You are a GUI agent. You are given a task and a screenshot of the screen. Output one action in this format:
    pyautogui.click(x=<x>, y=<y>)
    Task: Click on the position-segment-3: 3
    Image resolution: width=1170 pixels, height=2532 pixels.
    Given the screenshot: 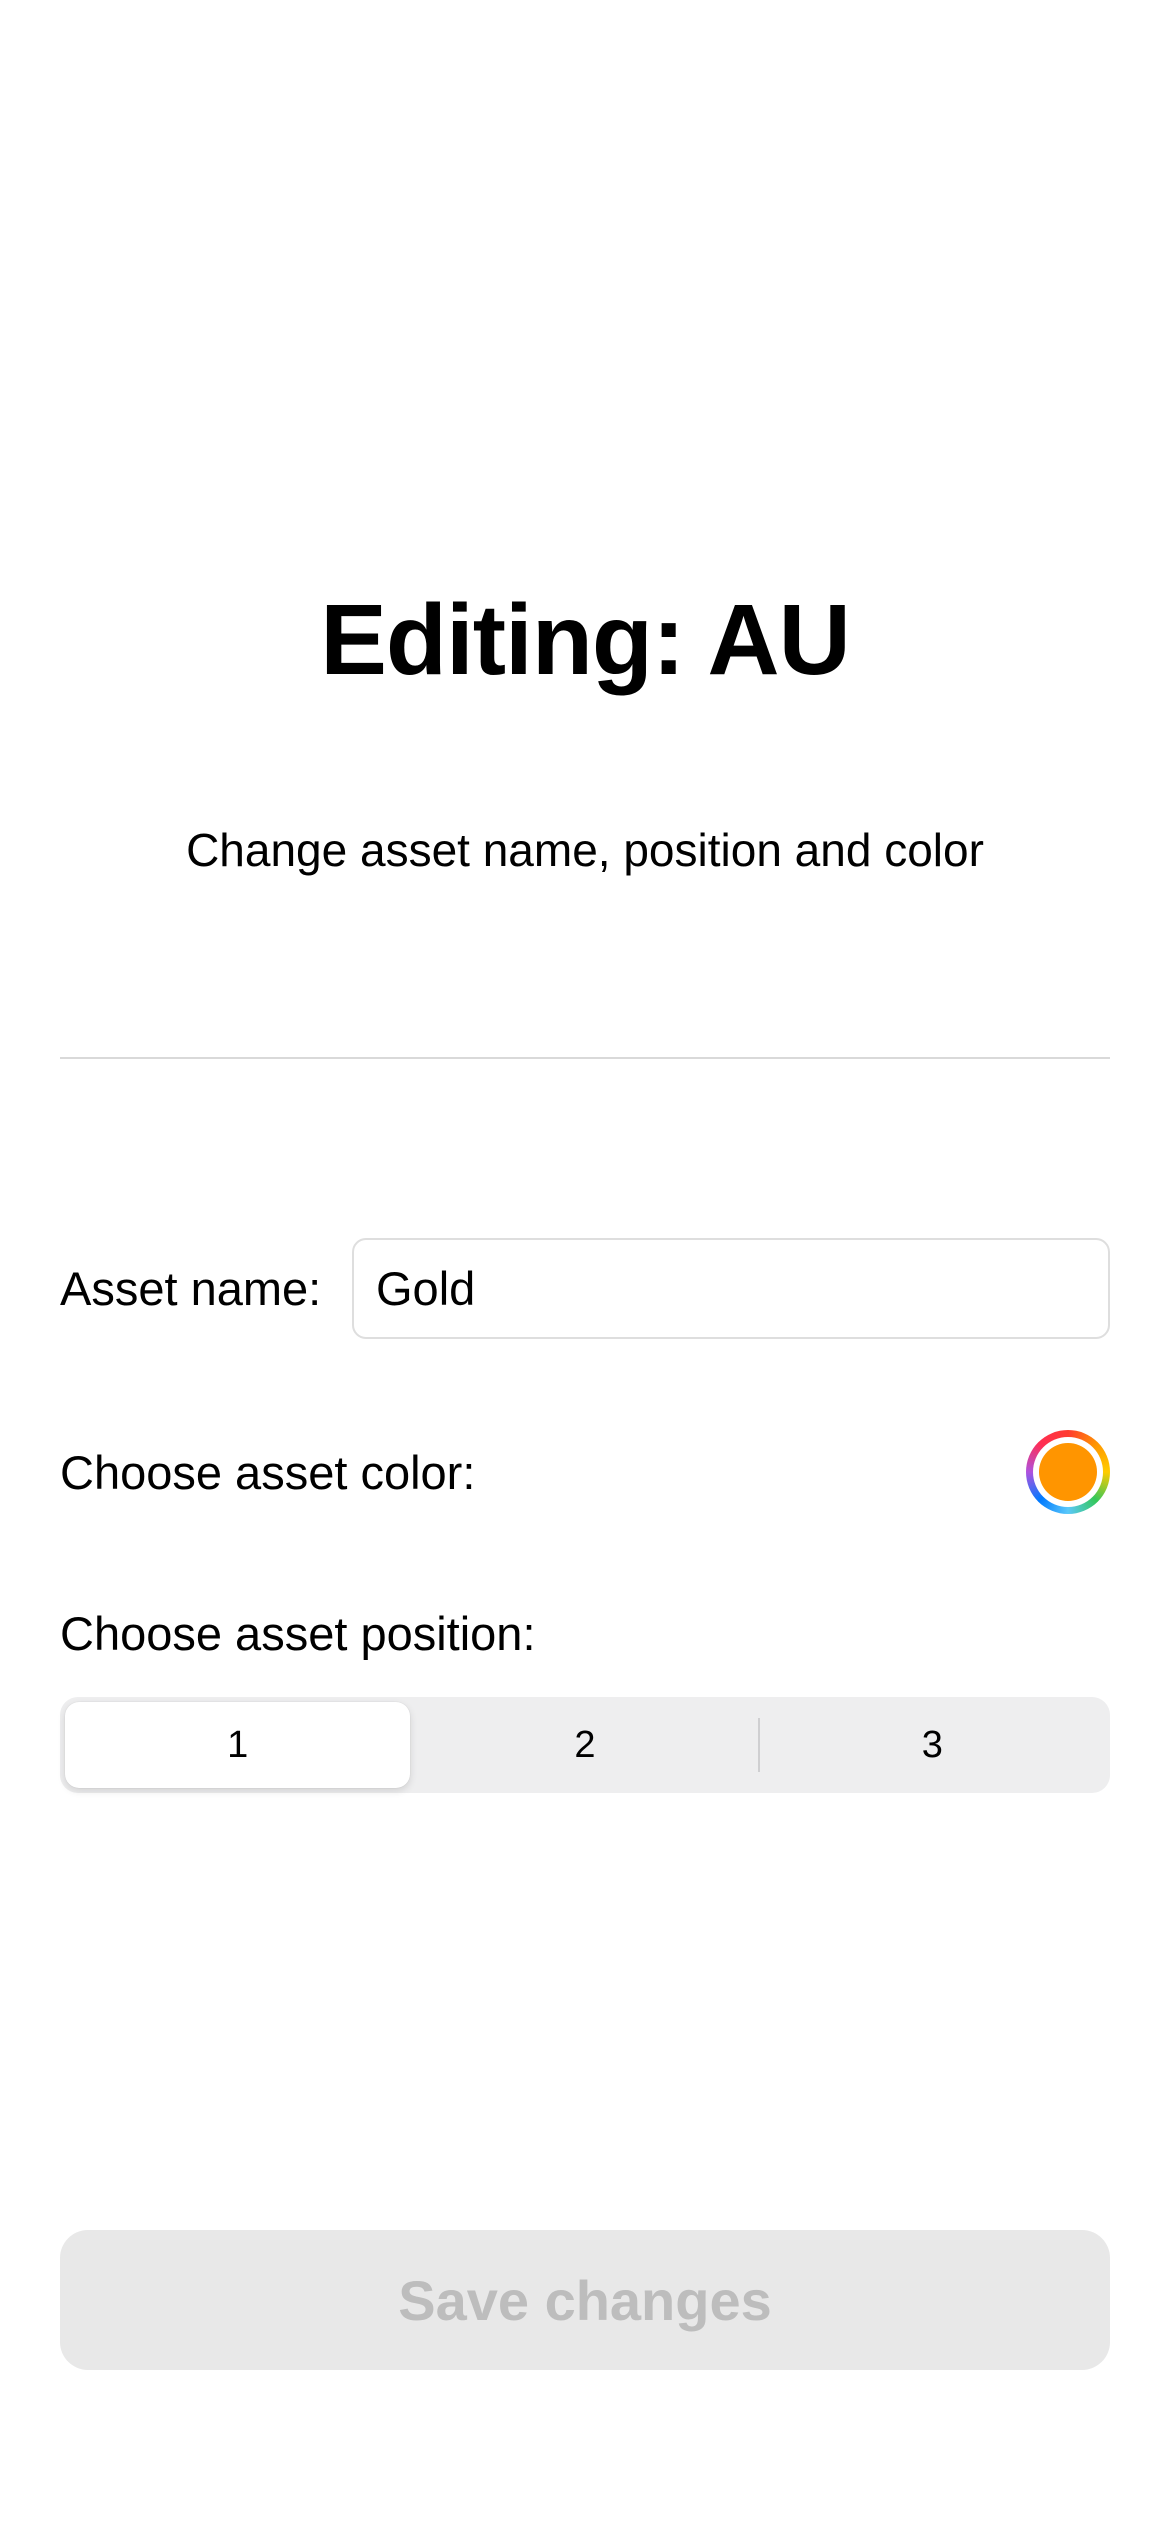 What is the action you would take?
    pyautogui.click(x=932, y=1745)
    